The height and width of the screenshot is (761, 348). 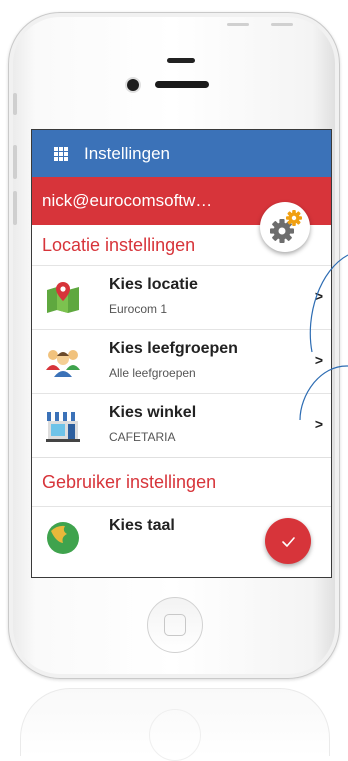 I want to click on front-camera, so click(x=133, y=85).